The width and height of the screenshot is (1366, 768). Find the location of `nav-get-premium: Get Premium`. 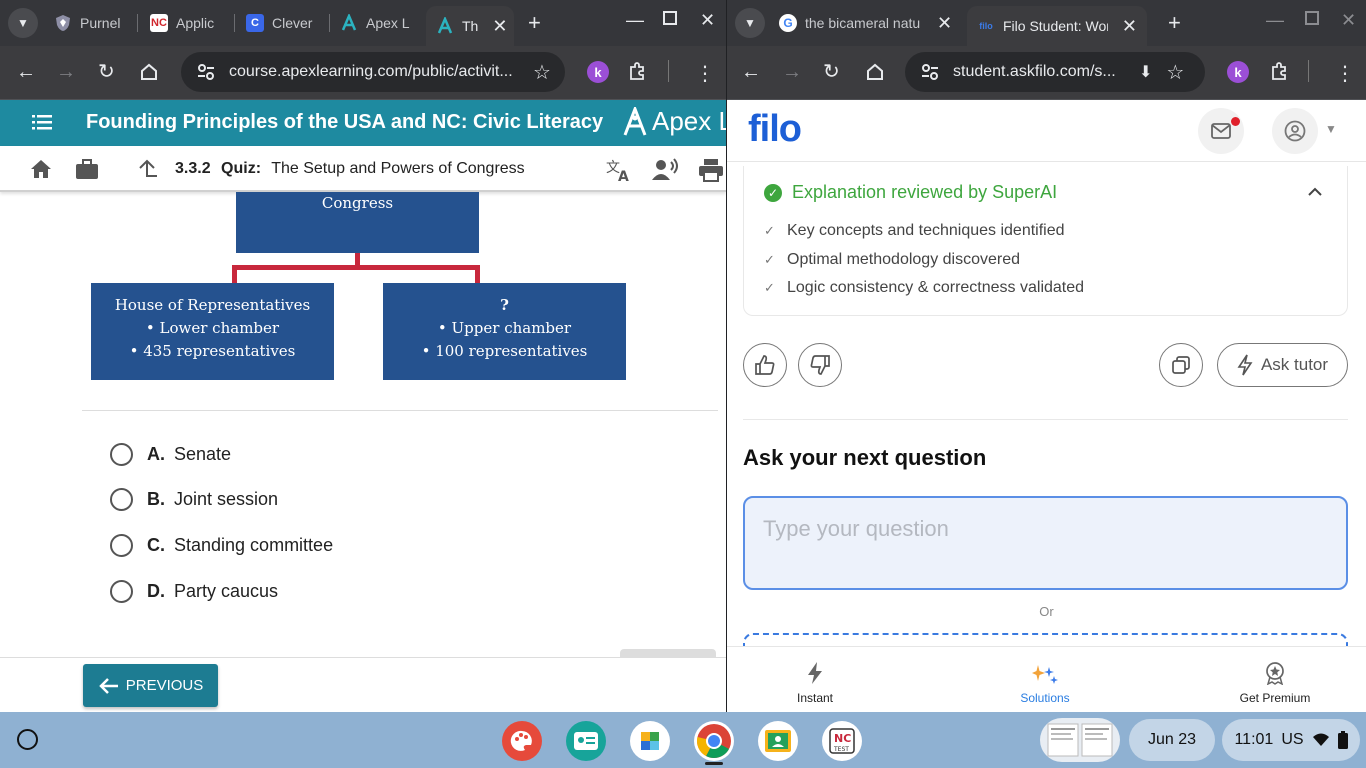

nav-get-premium: Get Premium is located at coordinates (1275, 676).